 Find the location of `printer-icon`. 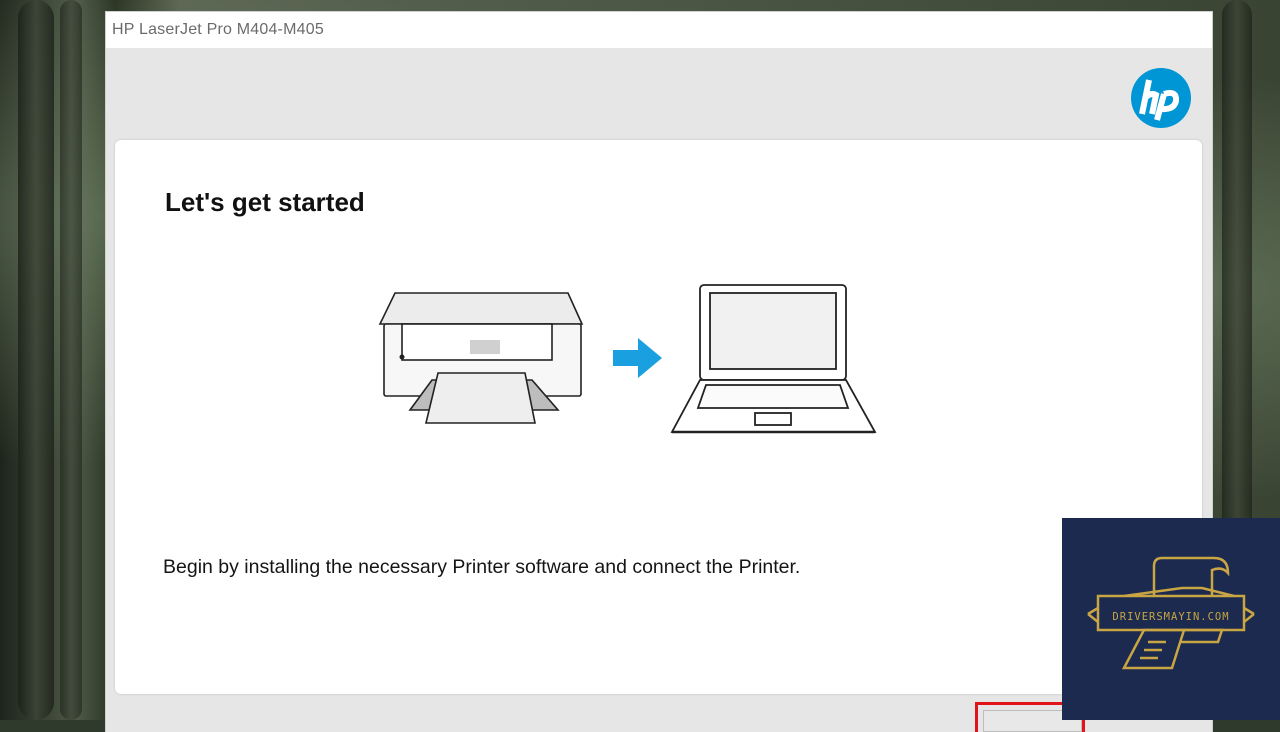

printer-icon is located at coordinates (481, 358).